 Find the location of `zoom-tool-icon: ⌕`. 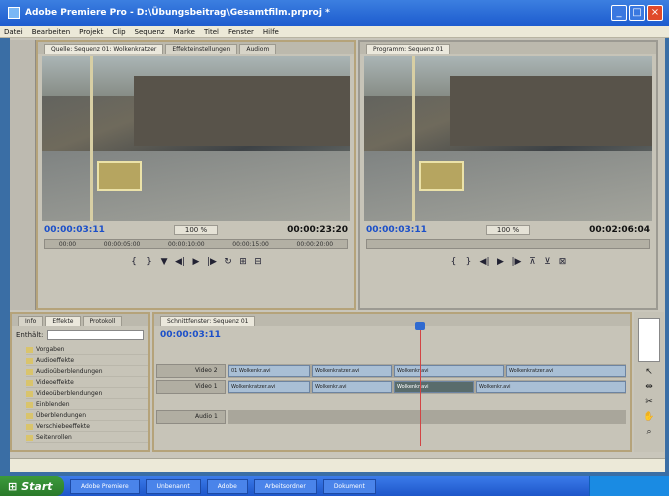

zoom-tool-icon: ⌕ is located at coordinates (648, 432).